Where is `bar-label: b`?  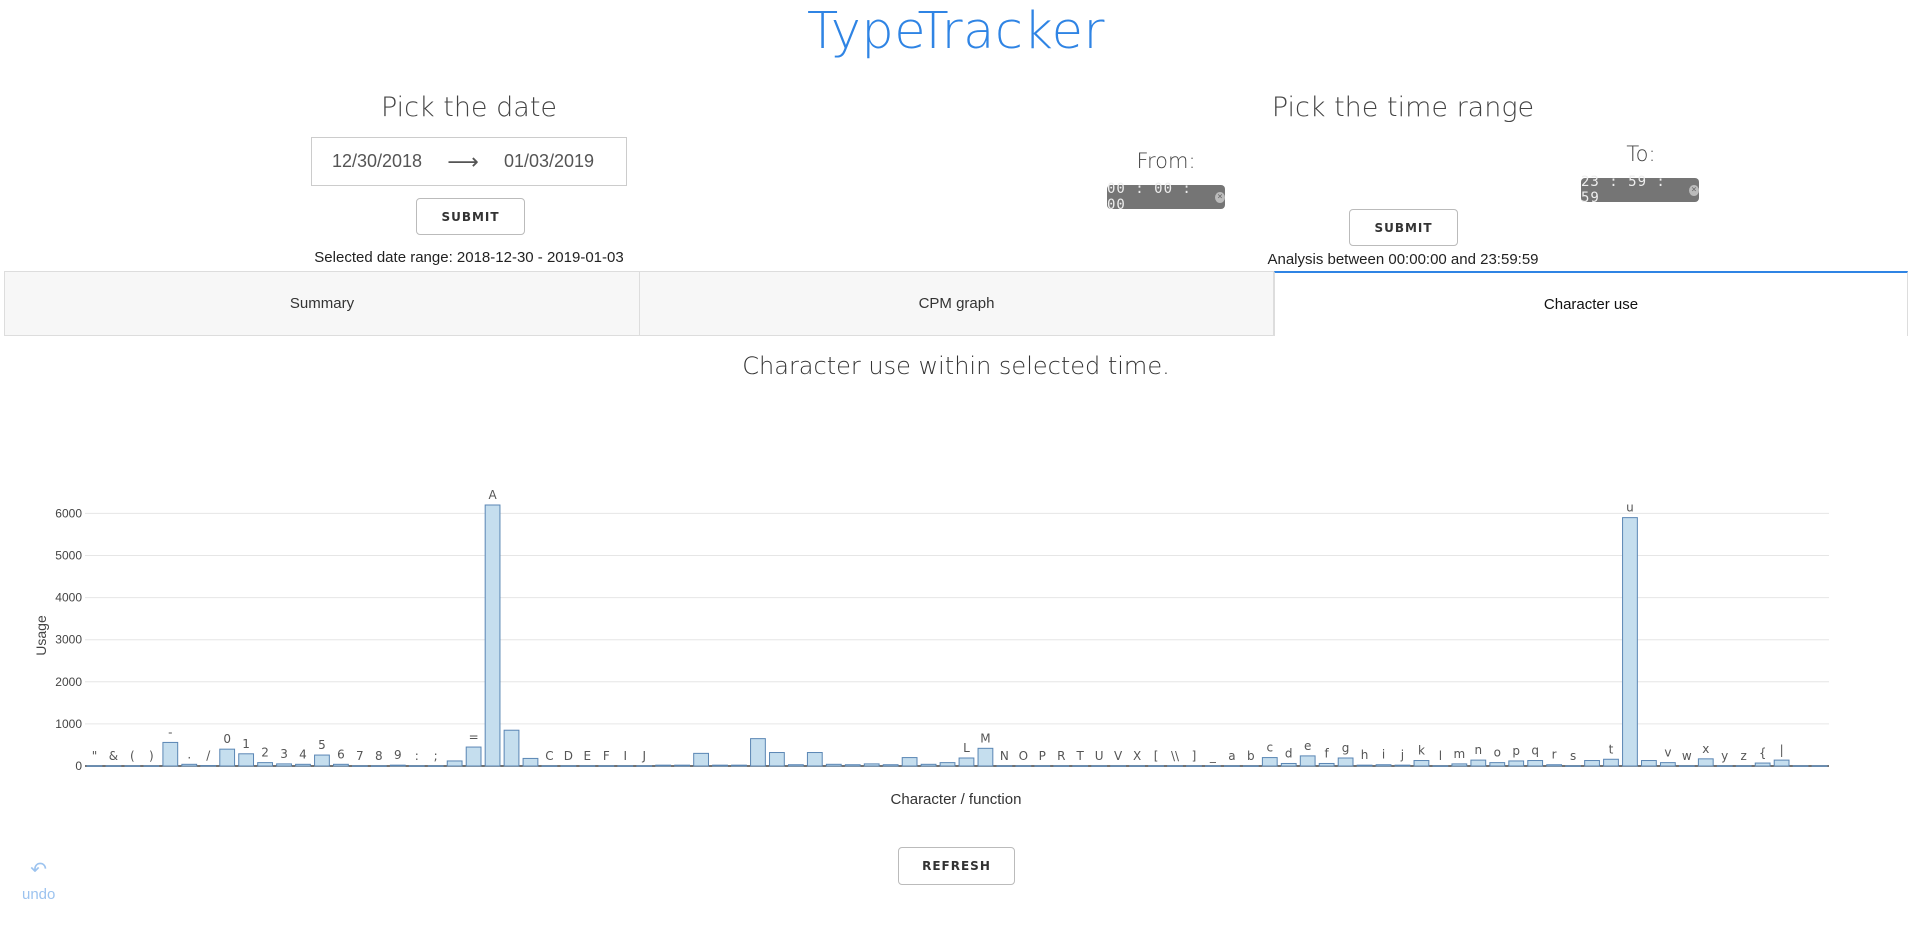
bar-label: b is located at coordinates (1251, 756).